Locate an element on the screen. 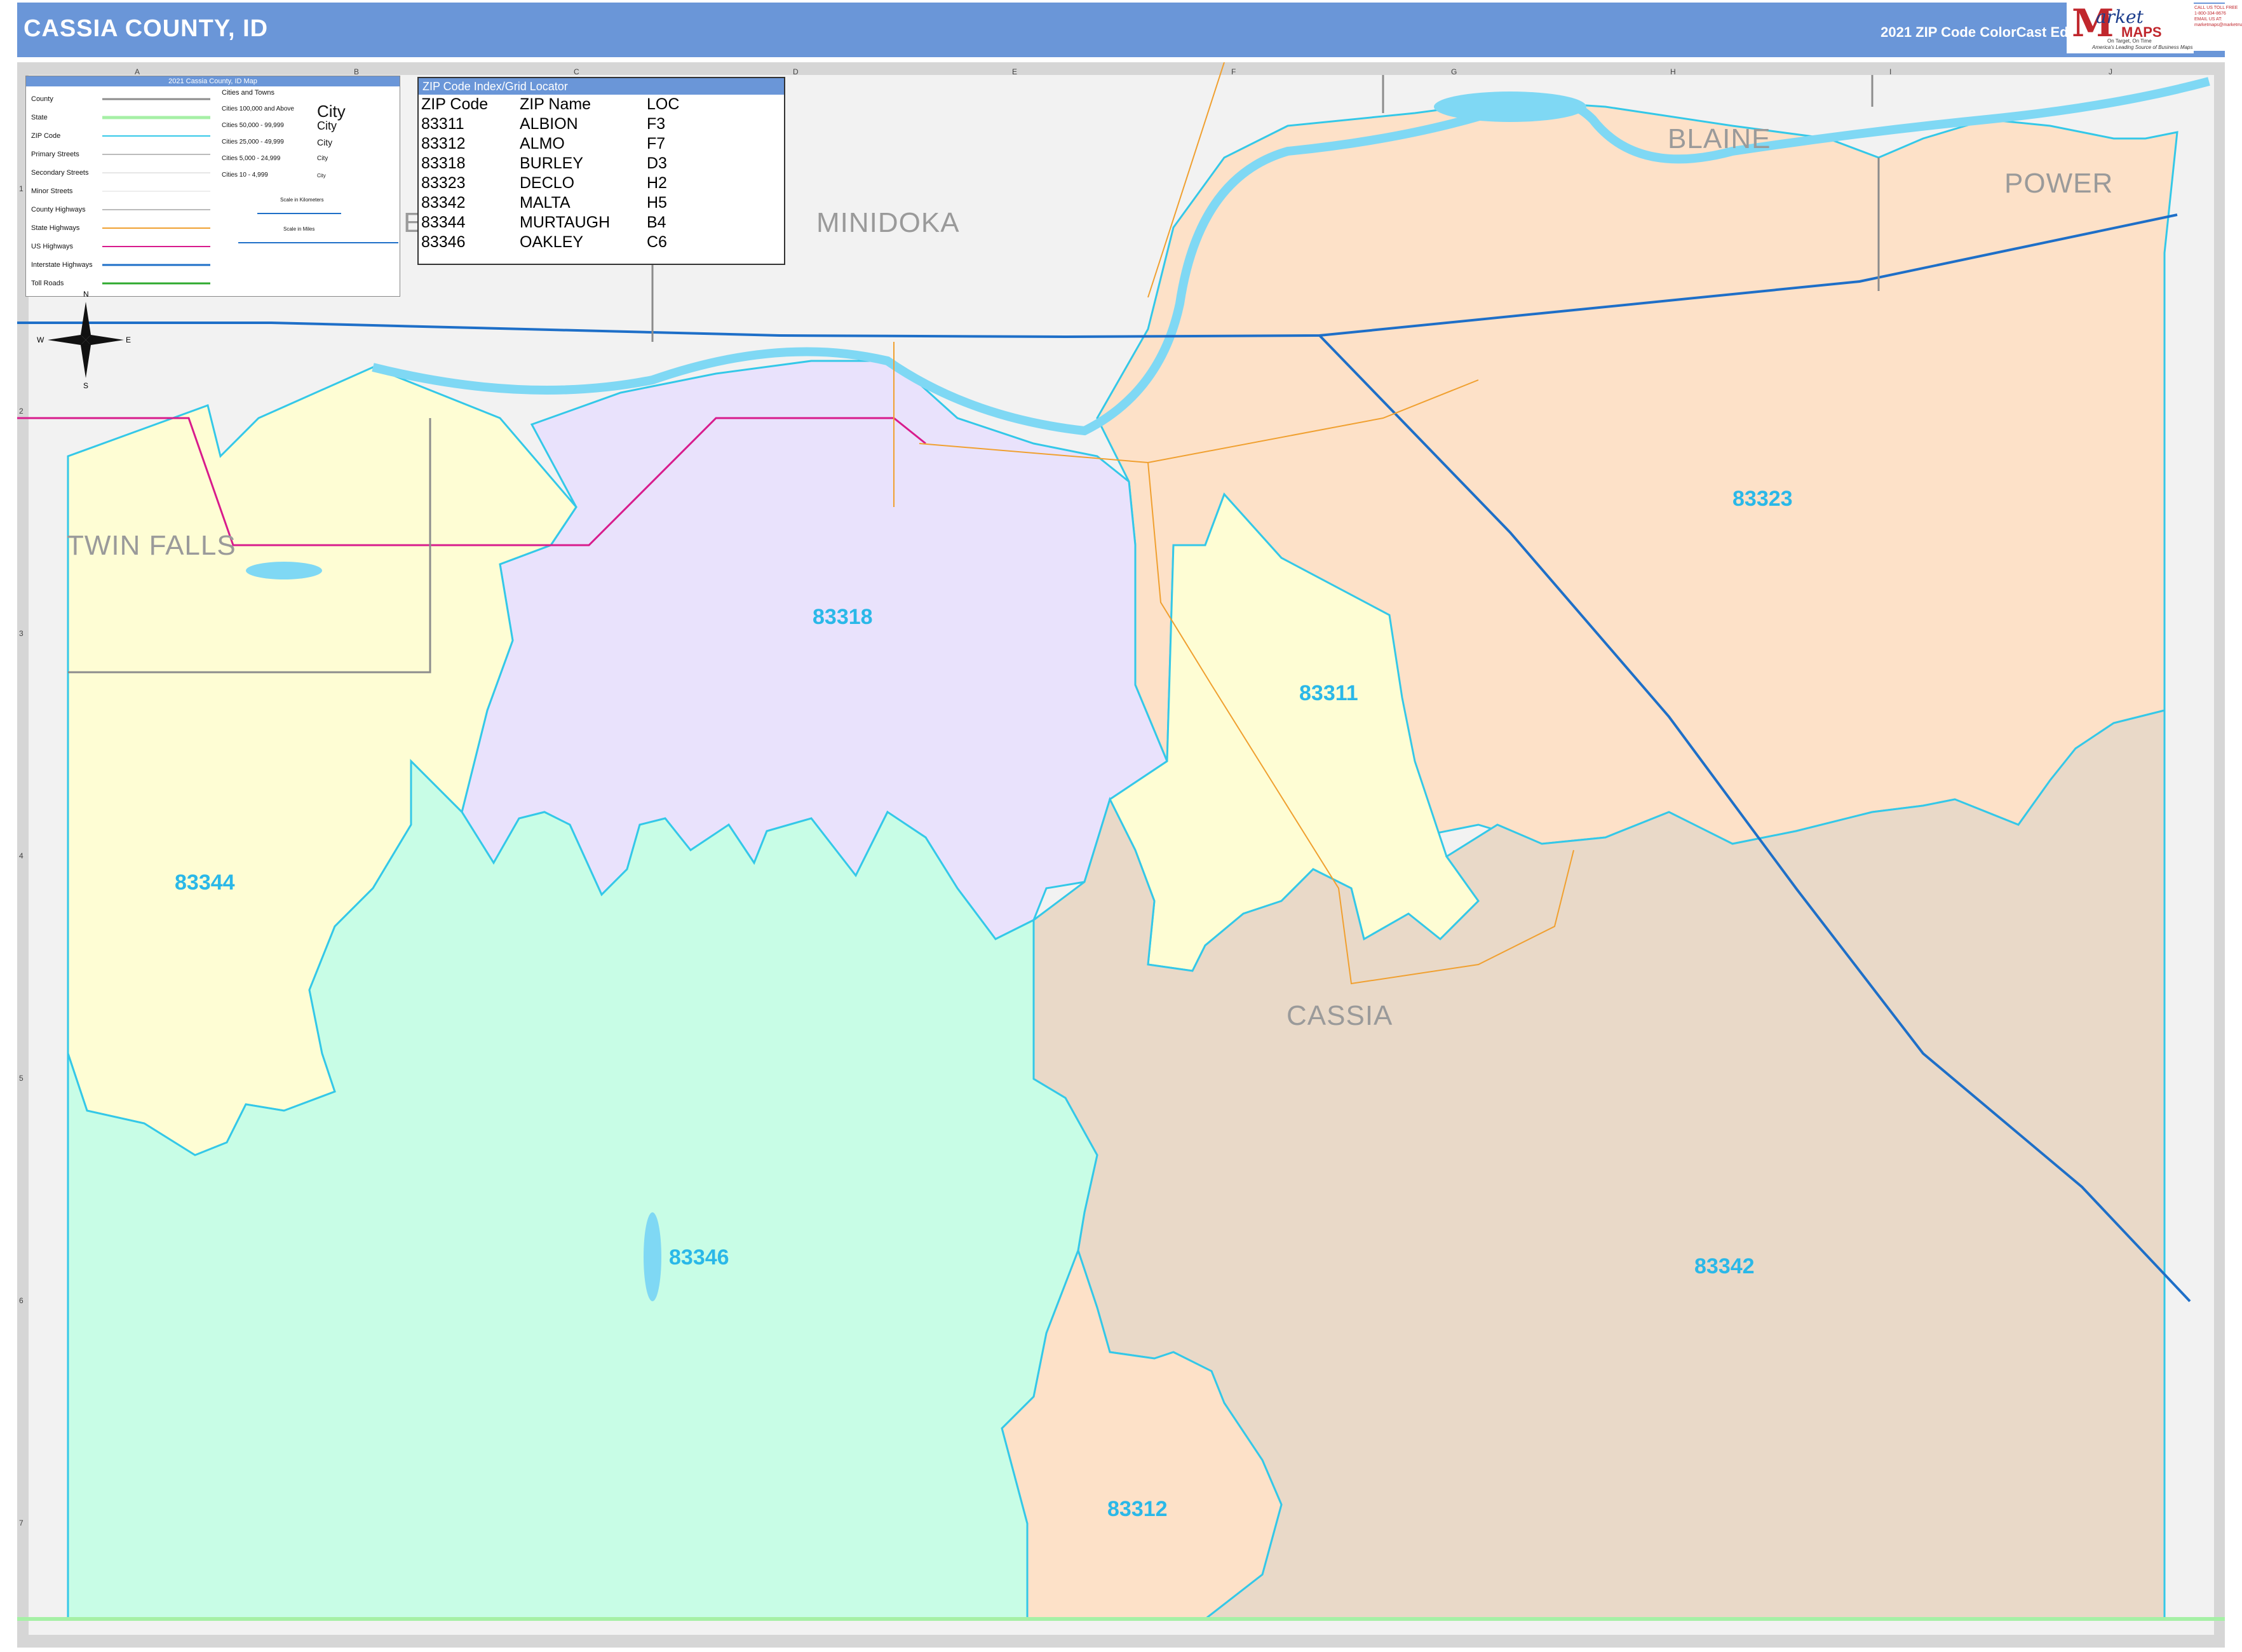 This screenshot has width=2242, height=1652. legend-city-sample-3: City is located at coordinates (325, 142).